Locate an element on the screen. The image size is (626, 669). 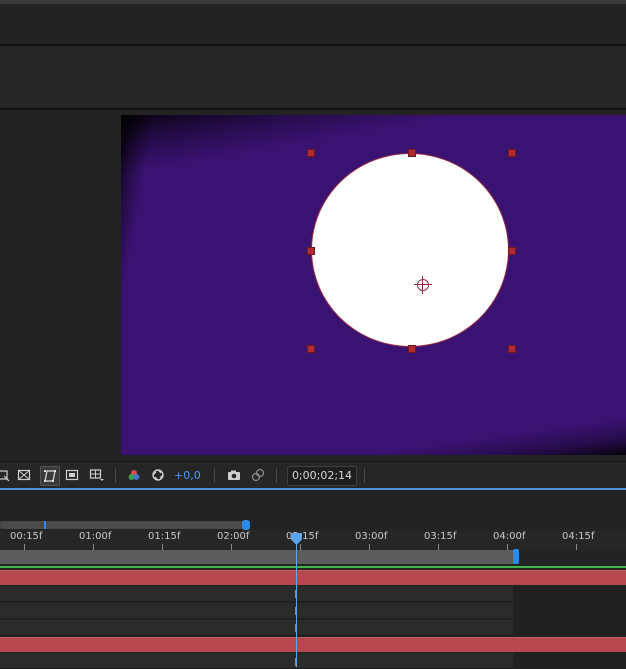
current-time-indicator-line is located at coordinates (296, 602).